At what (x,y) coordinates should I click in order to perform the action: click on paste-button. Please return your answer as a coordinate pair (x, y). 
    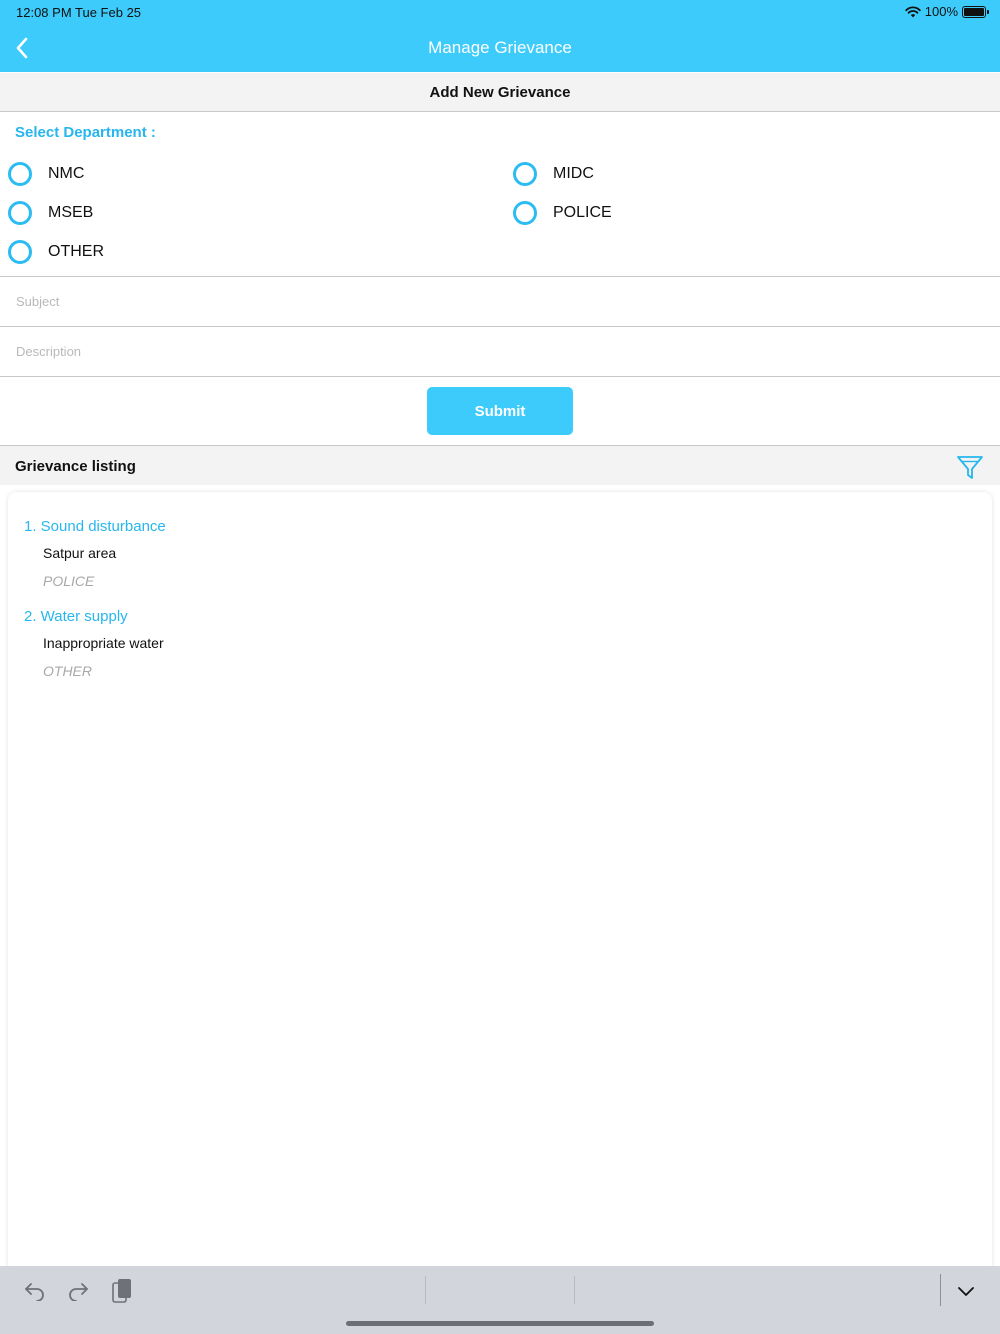
    Looking at the image, I should click on (122, 1291).